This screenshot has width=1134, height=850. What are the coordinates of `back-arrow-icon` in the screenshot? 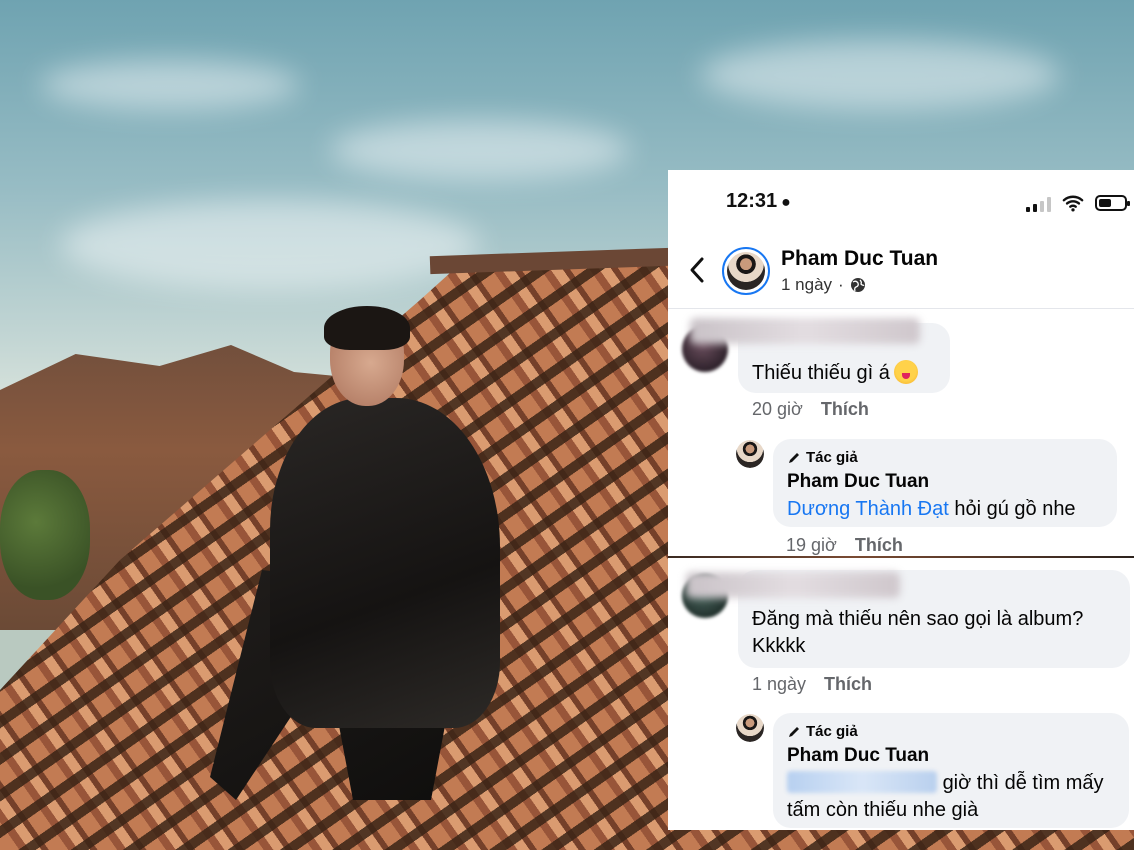 It's located at (697, 270).